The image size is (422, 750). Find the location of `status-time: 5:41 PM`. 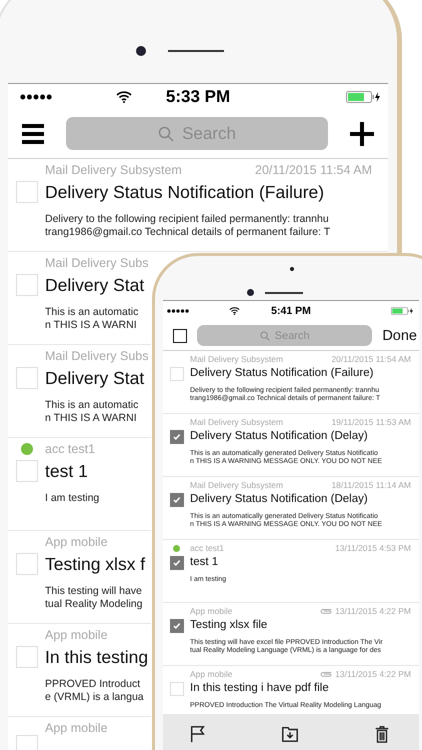

status-time: 5:41 PM is located at coordinates (291, 311).